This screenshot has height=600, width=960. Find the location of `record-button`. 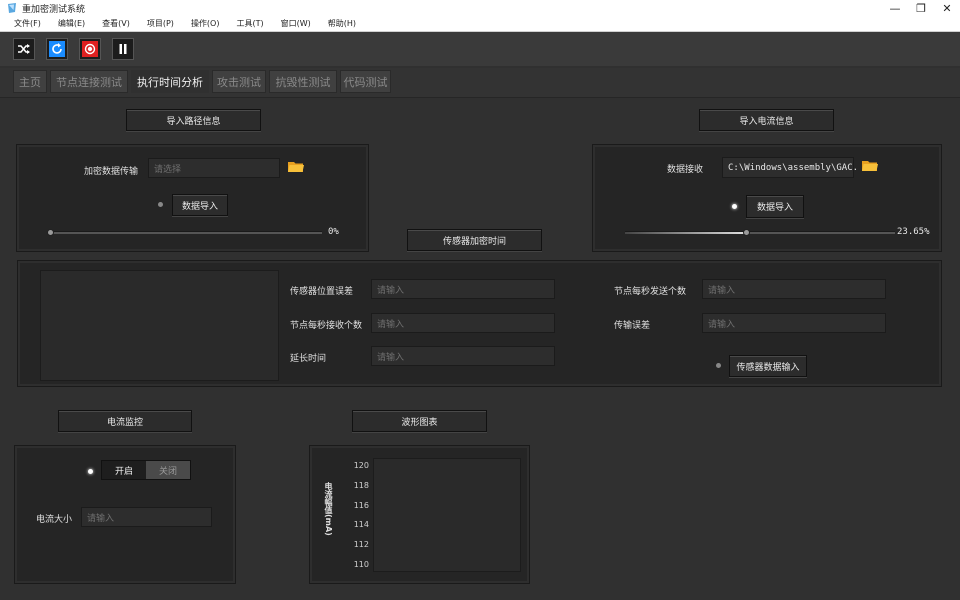

record-button is located at coordinates (90, 49).